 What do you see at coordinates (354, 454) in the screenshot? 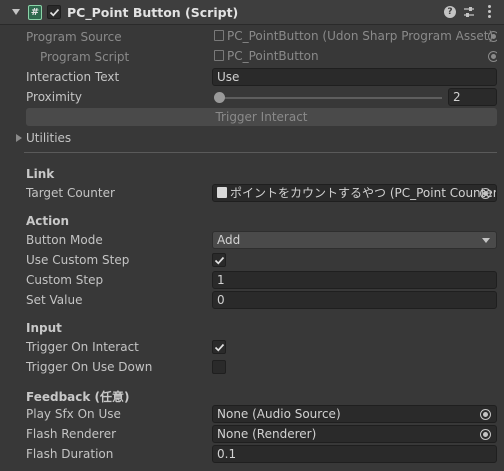
I see `flash-duration-input: 0.1` at bounding box center [354, 454].